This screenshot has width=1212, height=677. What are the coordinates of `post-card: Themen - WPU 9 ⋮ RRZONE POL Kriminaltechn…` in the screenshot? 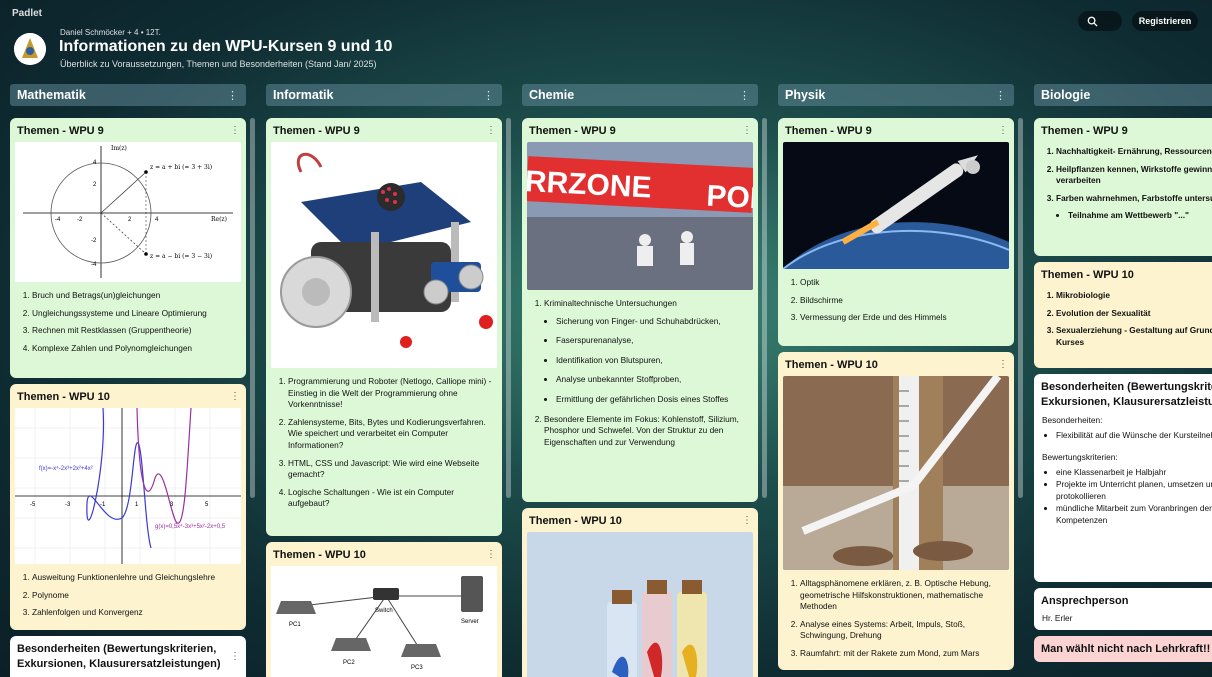 It's located at (640, 310).